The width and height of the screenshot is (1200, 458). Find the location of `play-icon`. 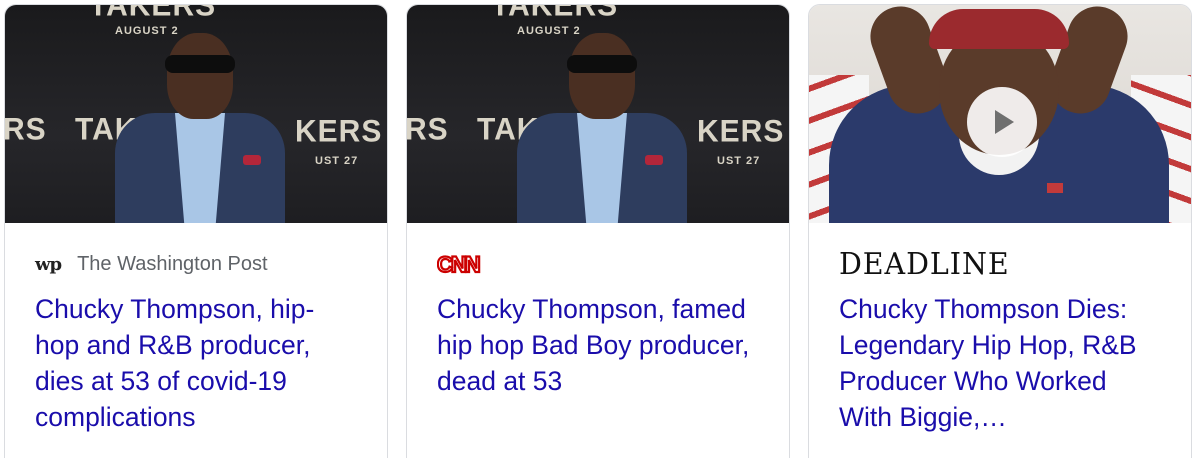

play-icon is located at coordinates (1004, 122).